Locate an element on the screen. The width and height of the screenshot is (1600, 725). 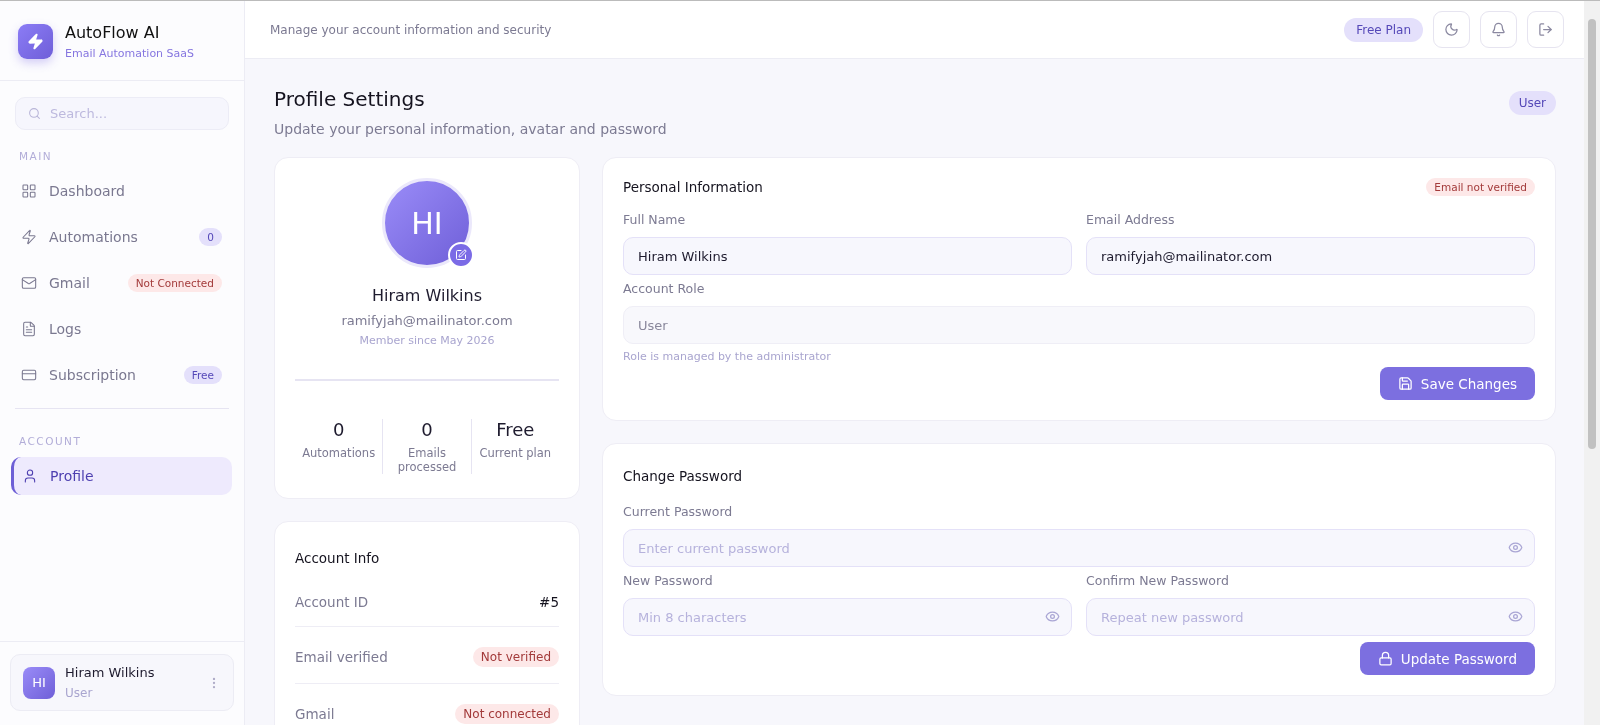
nav-badge: Free is located at coordinates (202, 375).